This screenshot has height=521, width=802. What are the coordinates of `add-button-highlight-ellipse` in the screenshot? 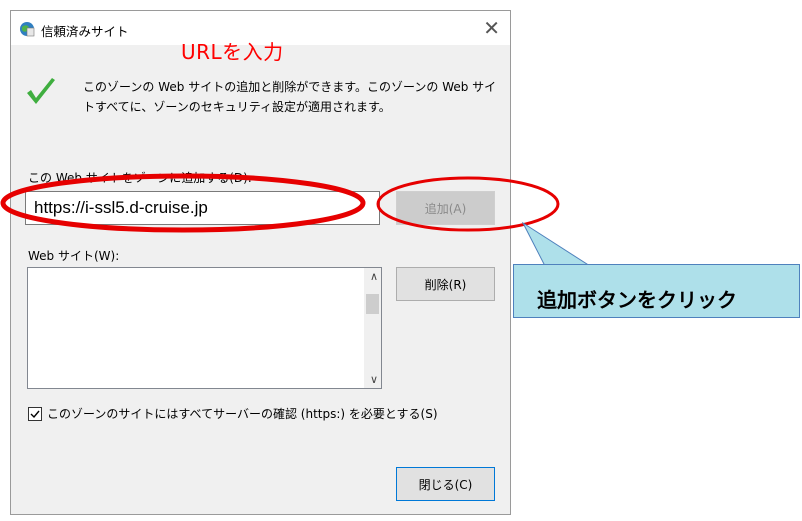 It's located at (468, 204).